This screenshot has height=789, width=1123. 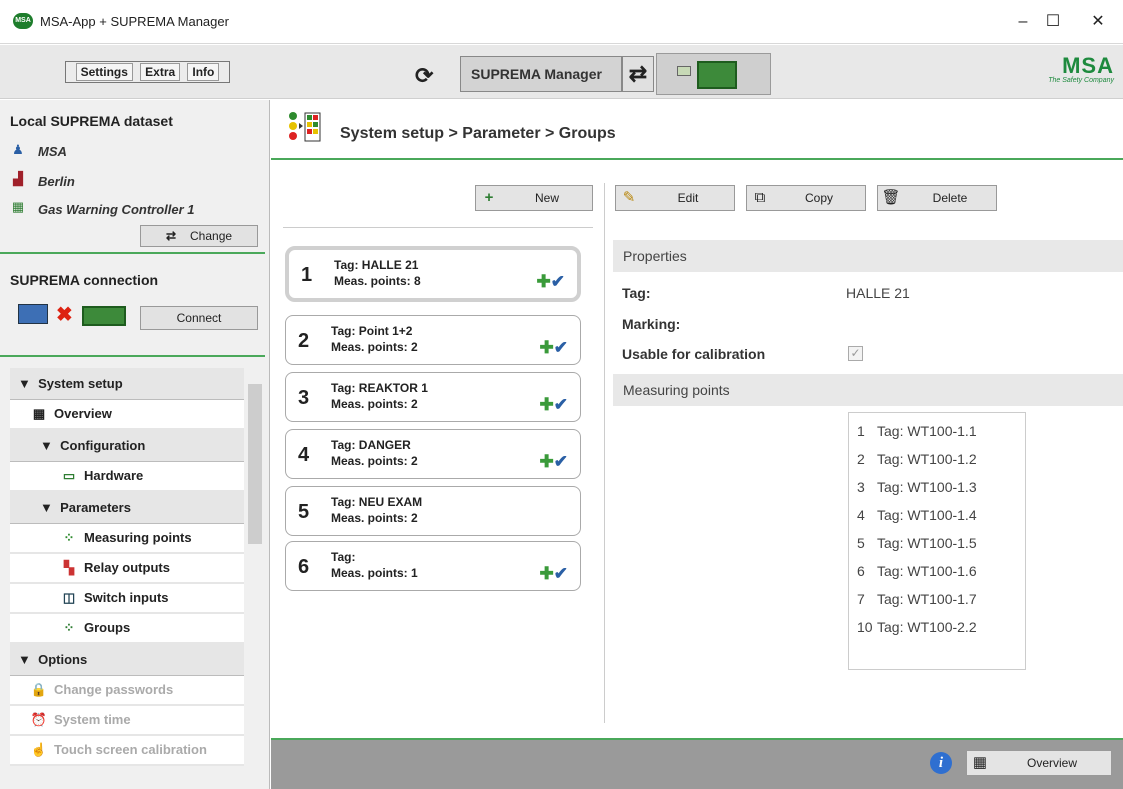 What do you see at coordinates (534, 198) in the screenshot?
I see `new-button: + New` at bounding box center [534, 198].